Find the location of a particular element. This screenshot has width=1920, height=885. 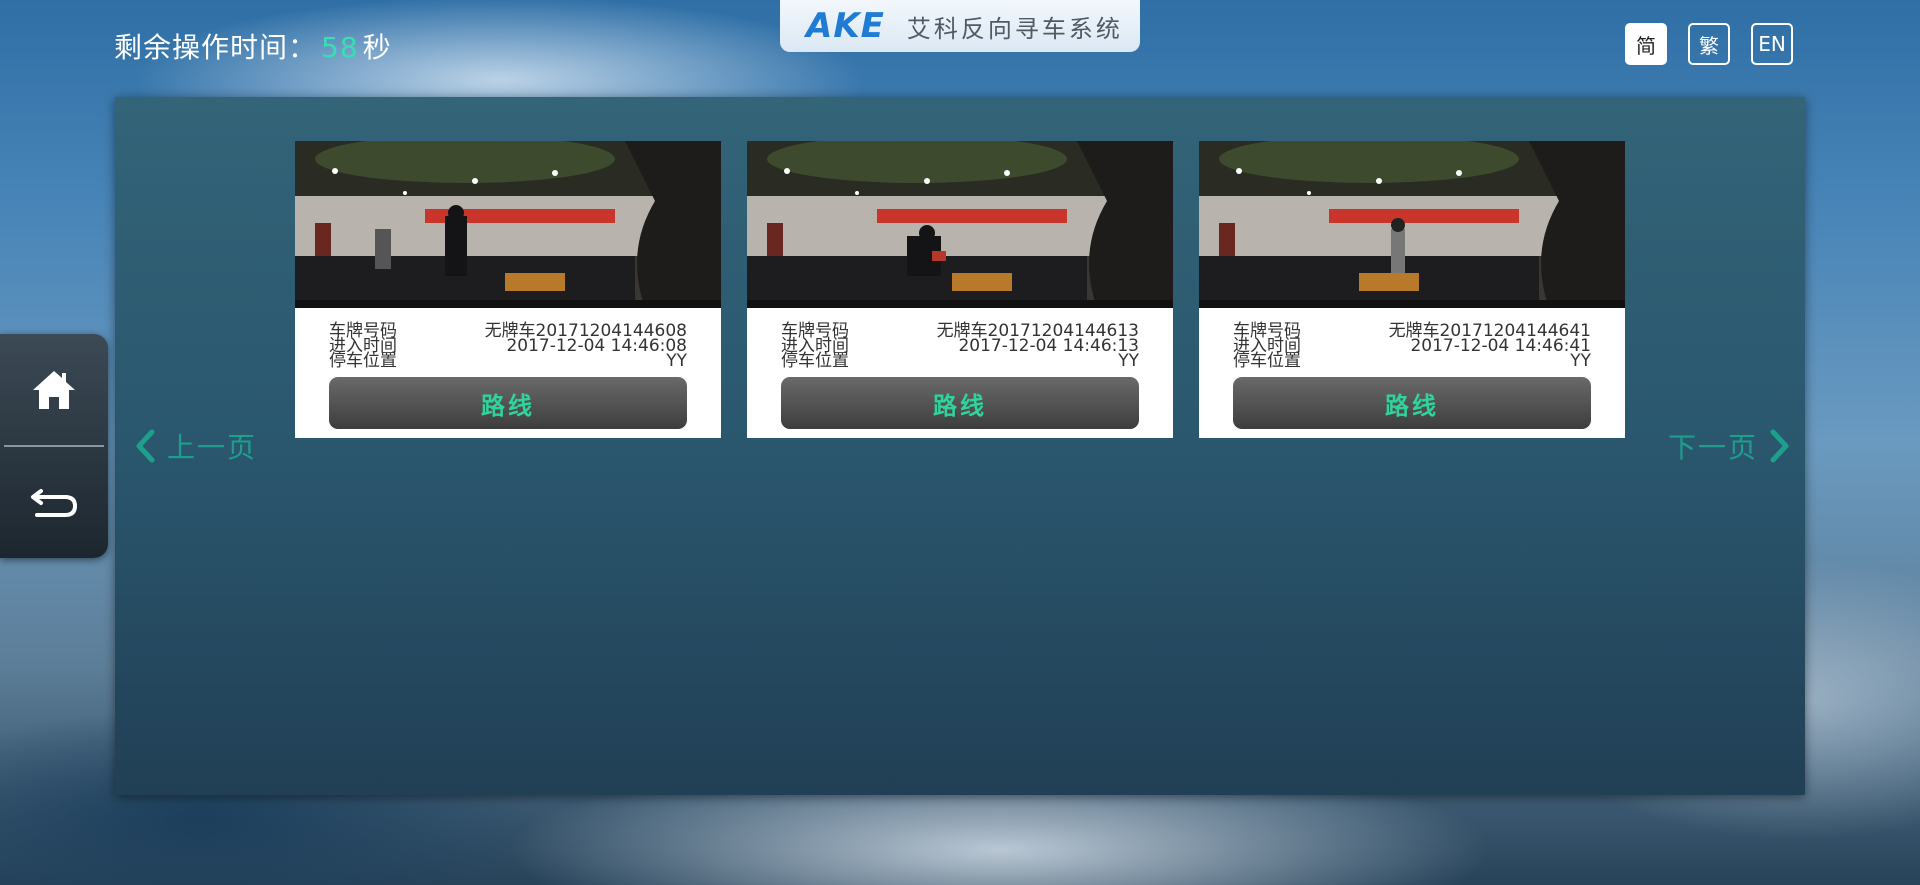

language-switcher: 简 繁 EN is located at coordinates (1709, 44).